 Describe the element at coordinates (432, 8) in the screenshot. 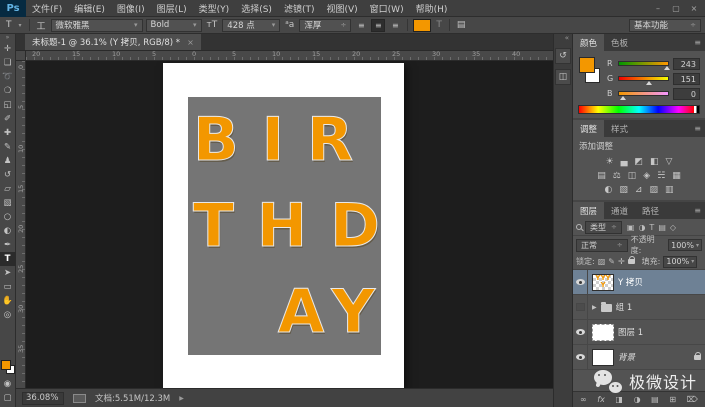

I see `menu-item: 帮助(H)` at that location.